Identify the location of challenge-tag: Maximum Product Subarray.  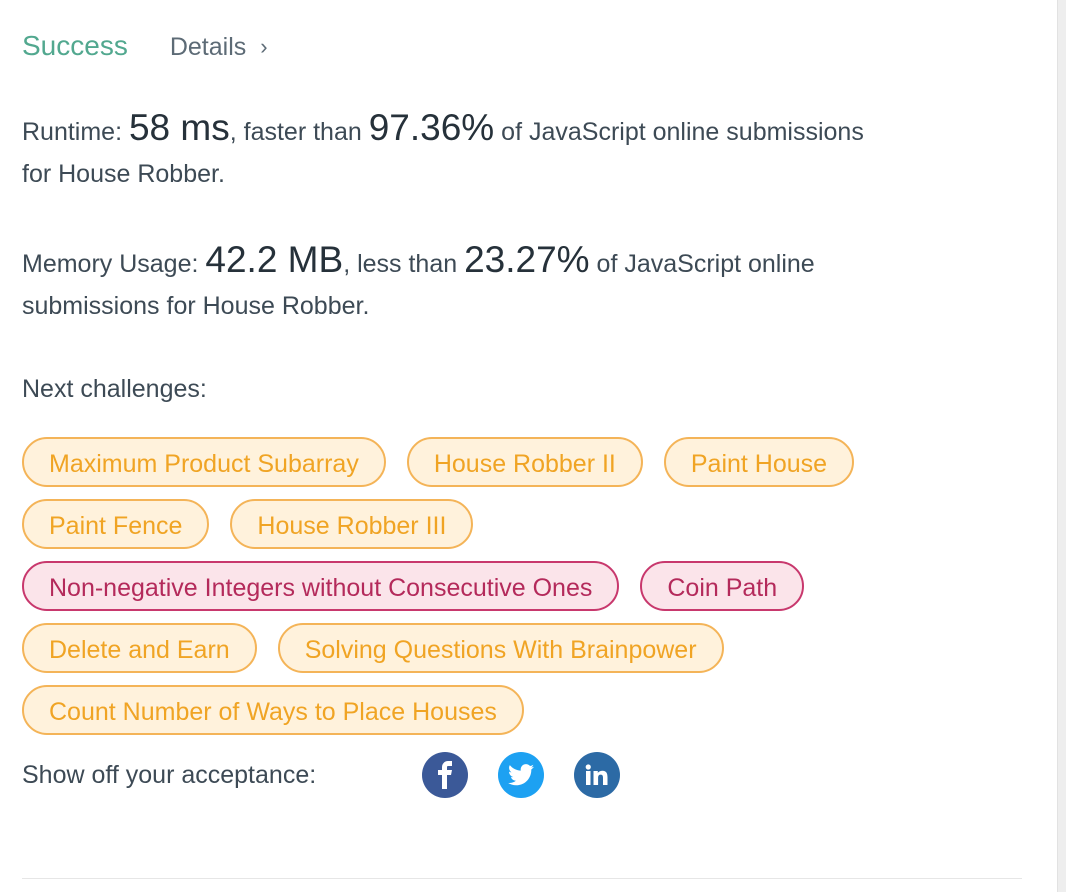
(204, 462).